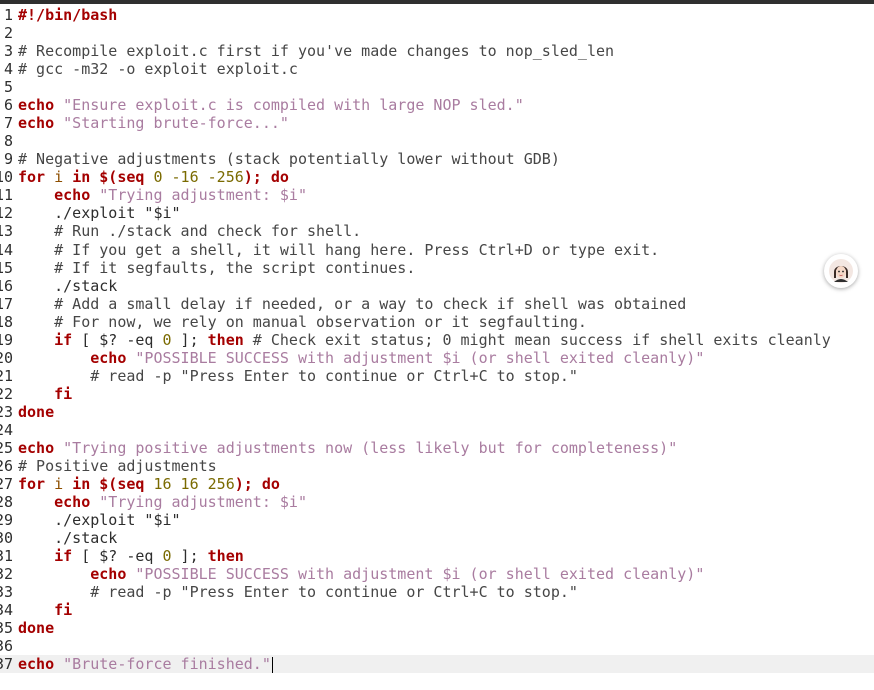 The image size is (874, 690). Describe the element at coordinates (437, 177) in the screenshot. I see `code-line: 10 for i in $(seq 0 -16 -256); do` at that location.